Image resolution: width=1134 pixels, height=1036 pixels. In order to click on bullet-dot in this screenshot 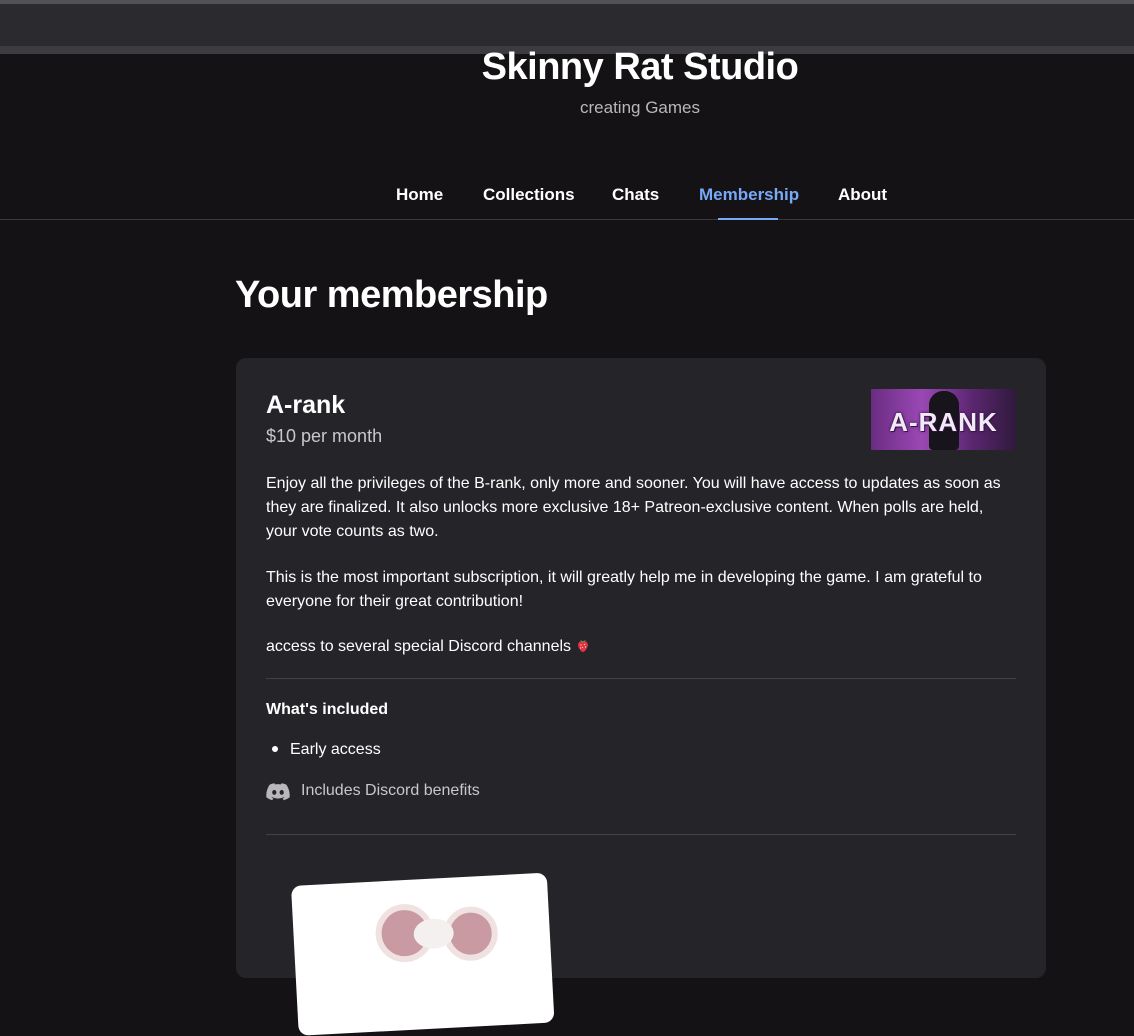, I will do `click(275, 749)`.